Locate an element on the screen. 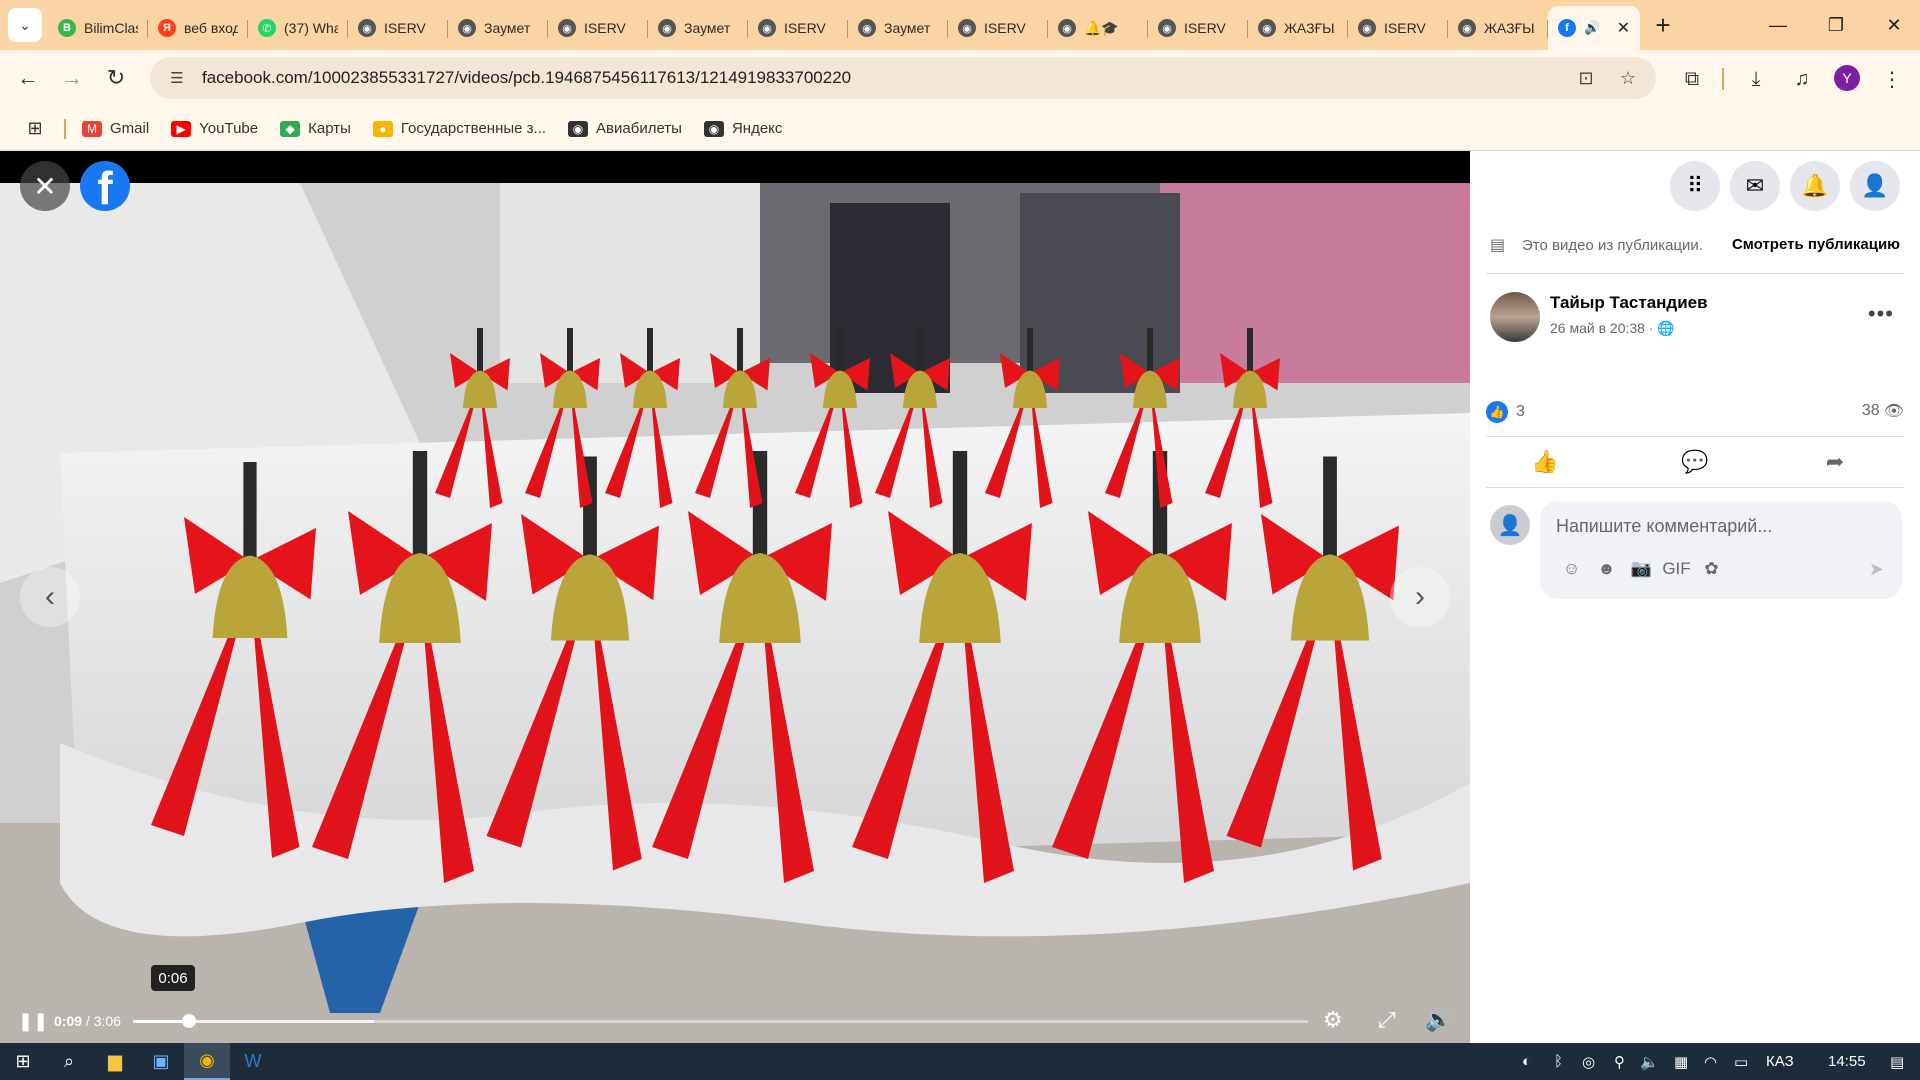  settings-gear-icon: ⚙ is located at coordinates (1333, 1020).